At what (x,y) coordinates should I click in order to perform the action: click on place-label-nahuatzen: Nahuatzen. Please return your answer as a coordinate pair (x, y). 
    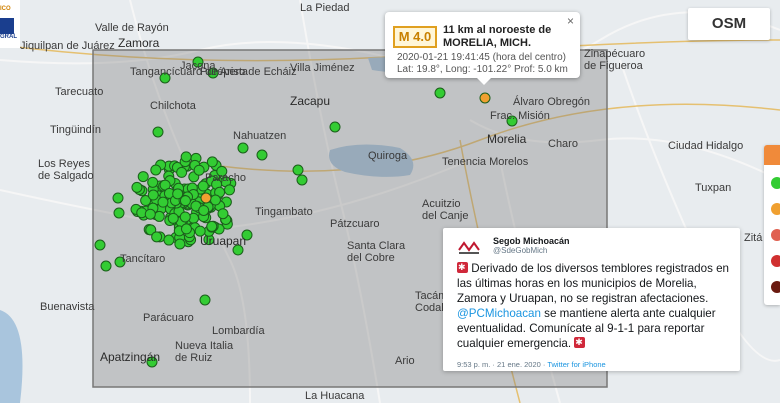
    Looking at the image, I should click on (260, 136).